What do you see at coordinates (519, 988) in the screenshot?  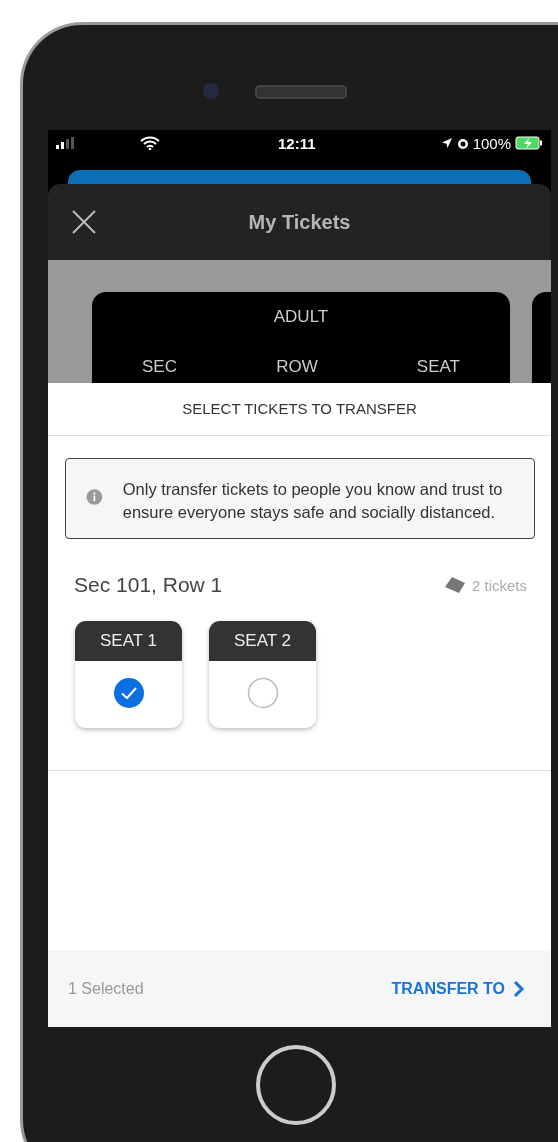 I see `chevron-right-icon` at bounding box center [519, 988].